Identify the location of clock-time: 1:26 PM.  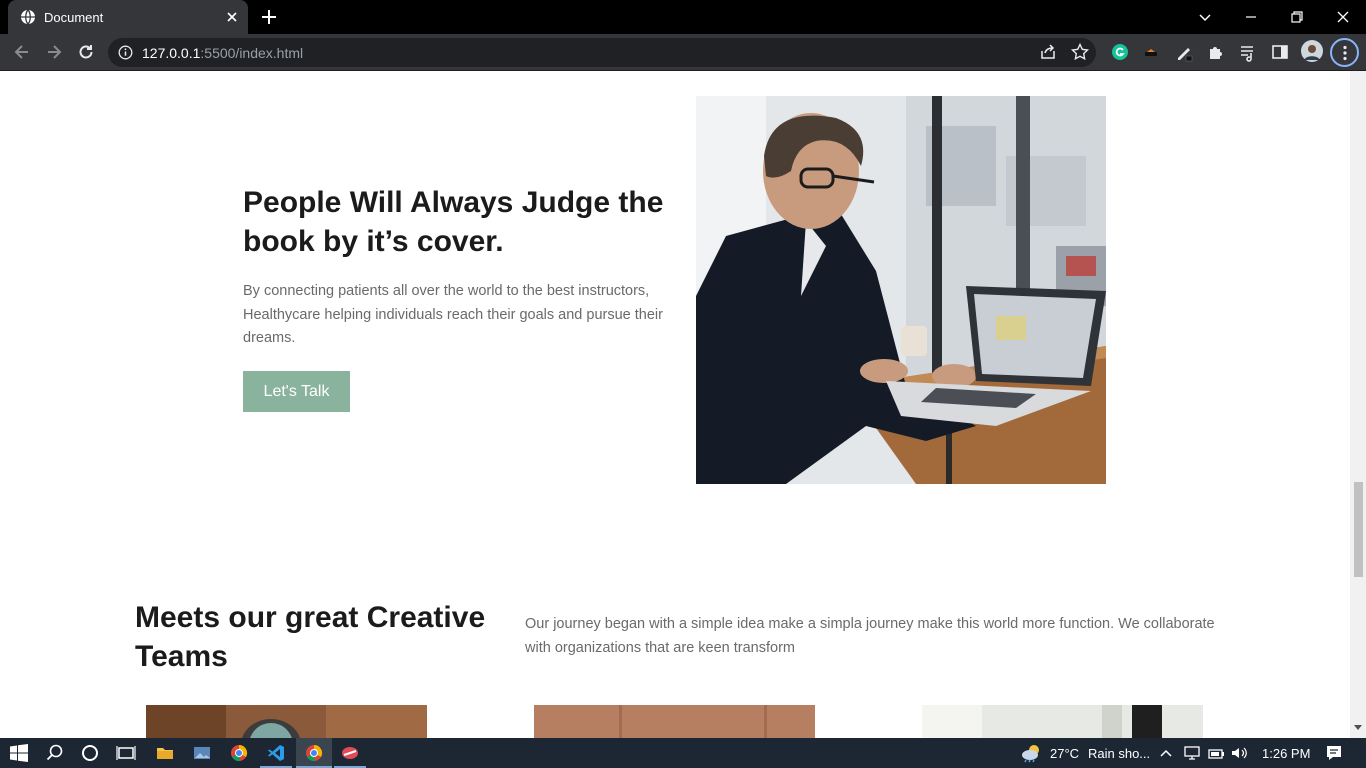
(1286, 753).